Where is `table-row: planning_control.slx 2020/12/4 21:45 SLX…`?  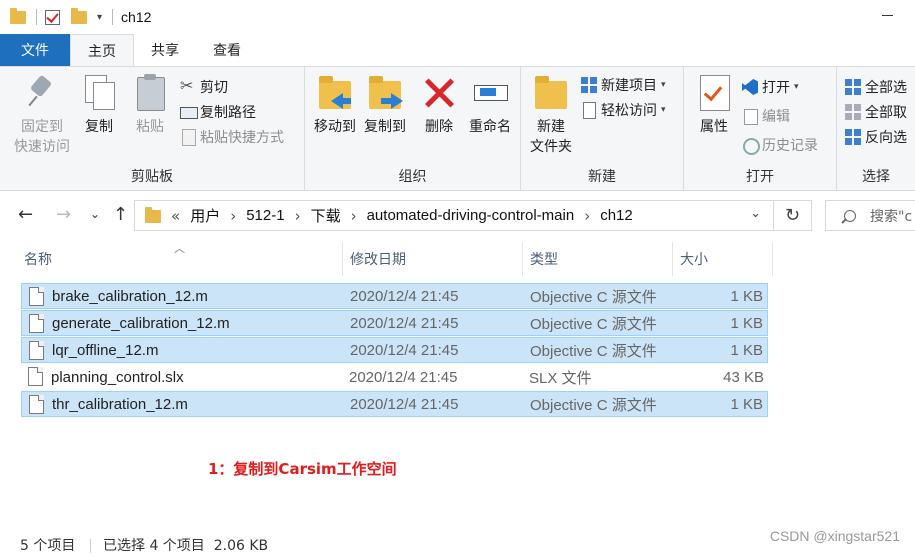
table-row: planning_control.slx 2020/12/4 21:45 SLX… is located at coordinates (394, 377).